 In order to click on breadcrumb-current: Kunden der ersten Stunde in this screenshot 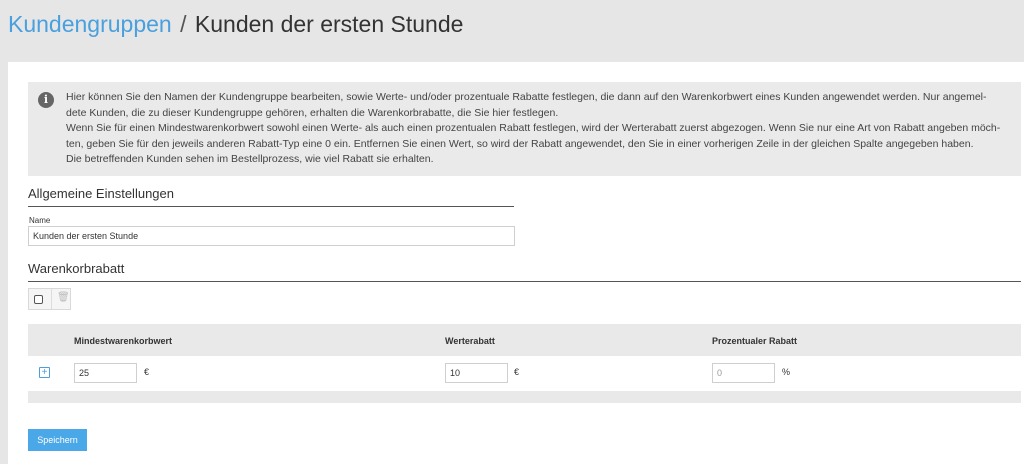, I will do `click(329, 24)`.